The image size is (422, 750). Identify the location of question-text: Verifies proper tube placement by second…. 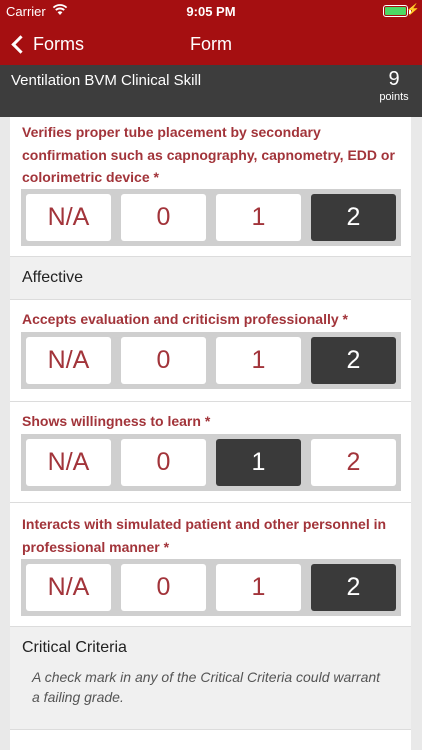
(208, 154).